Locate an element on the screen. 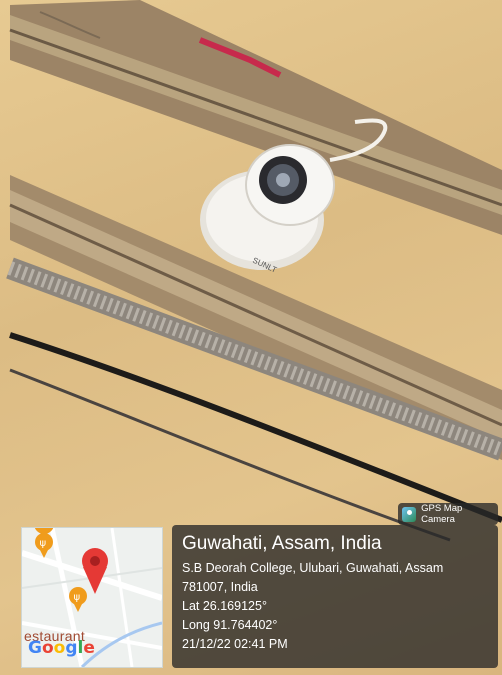  latitude: Lat 26.169125° is located at coordinates (224, 606).